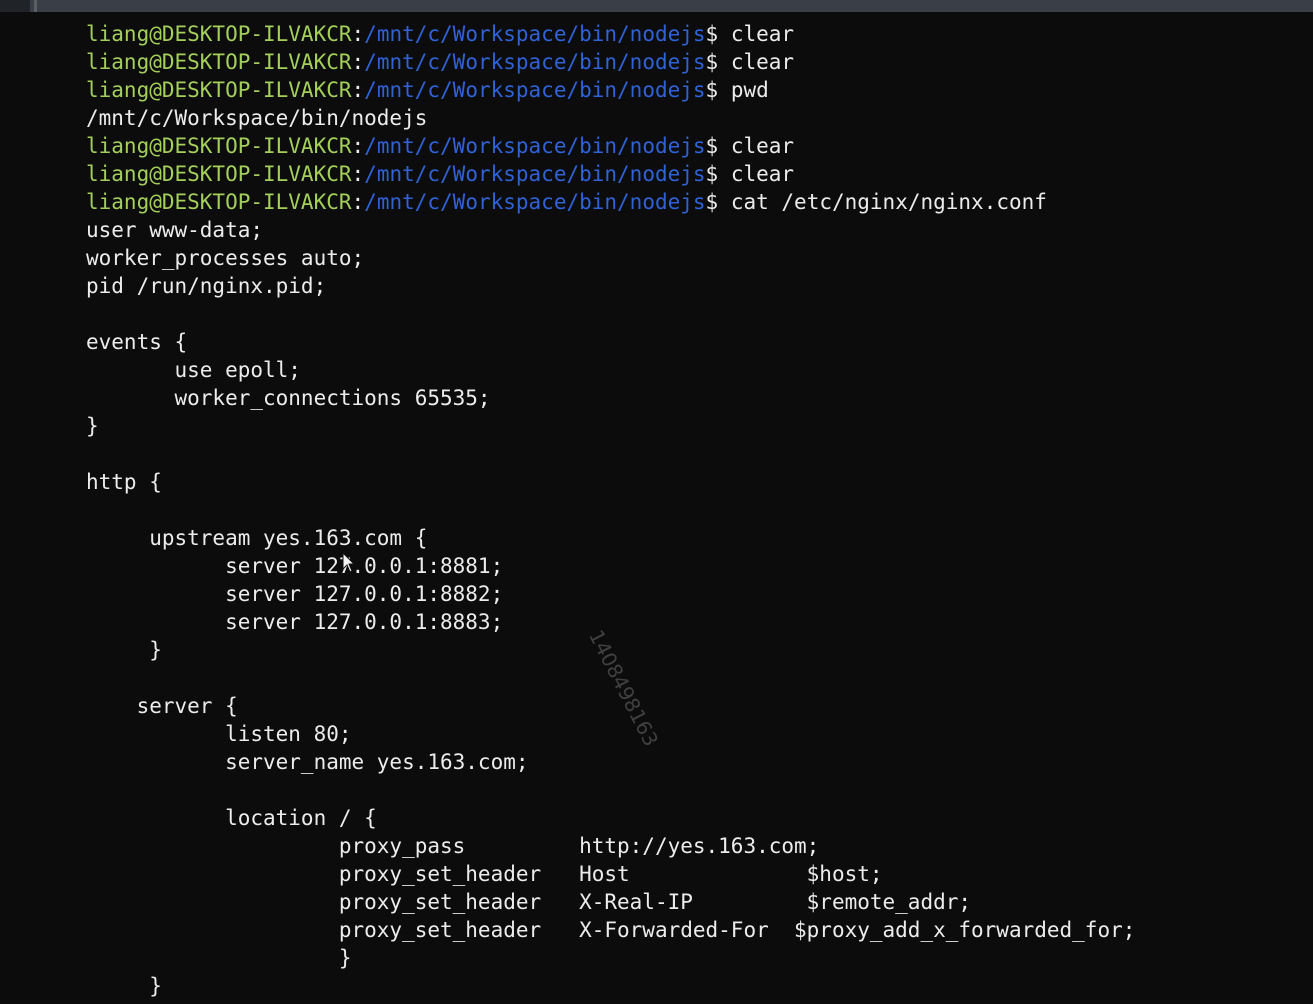 This screenshot has width=1313, height=1004. Describe the element at coordinates (484, 874) in the screenshot. I see `config-line: proxy_set_header Host $host;` at that location.